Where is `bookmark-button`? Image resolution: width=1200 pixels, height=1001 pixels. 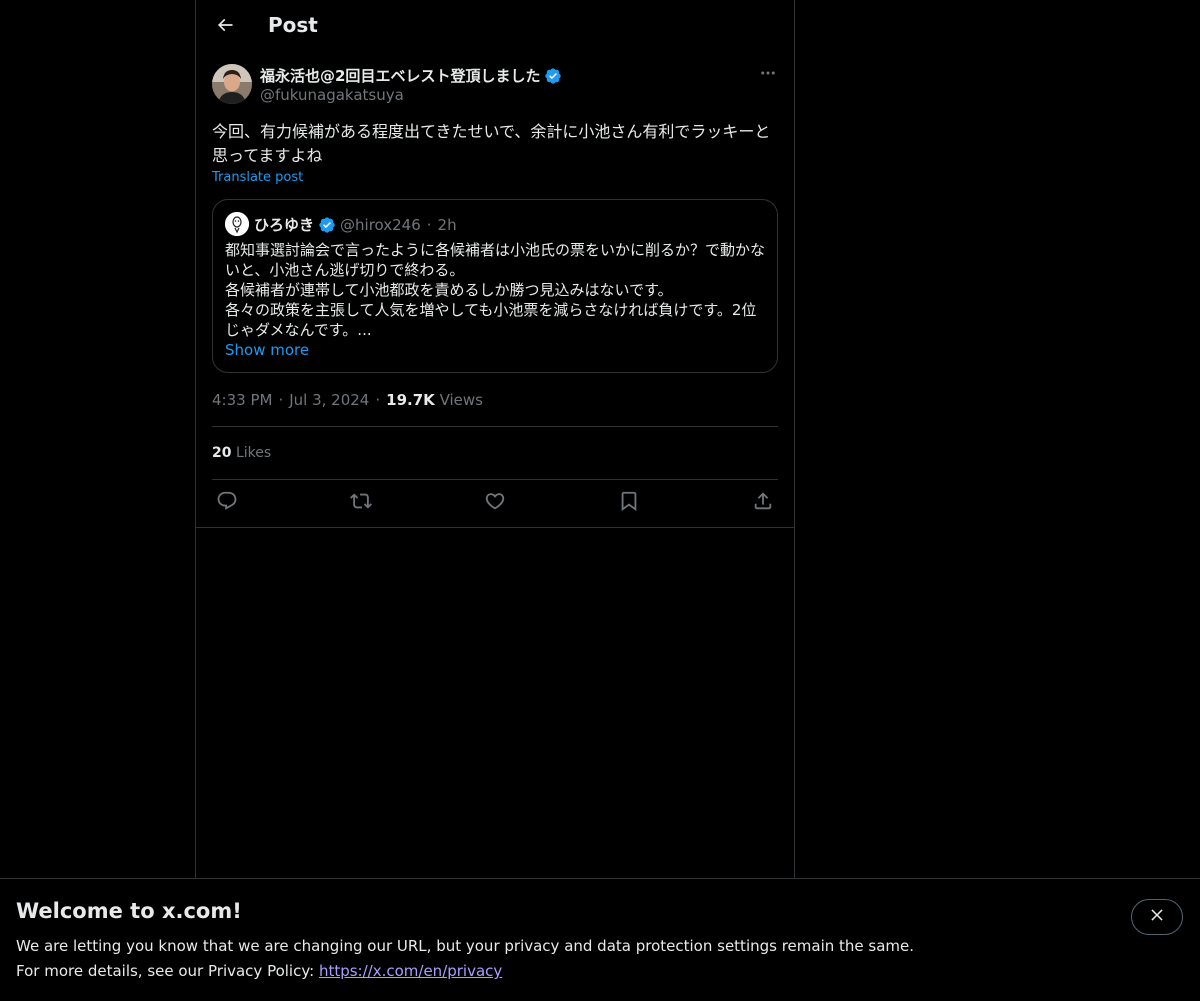 bookmark-button is located at coordinates (629, 503).